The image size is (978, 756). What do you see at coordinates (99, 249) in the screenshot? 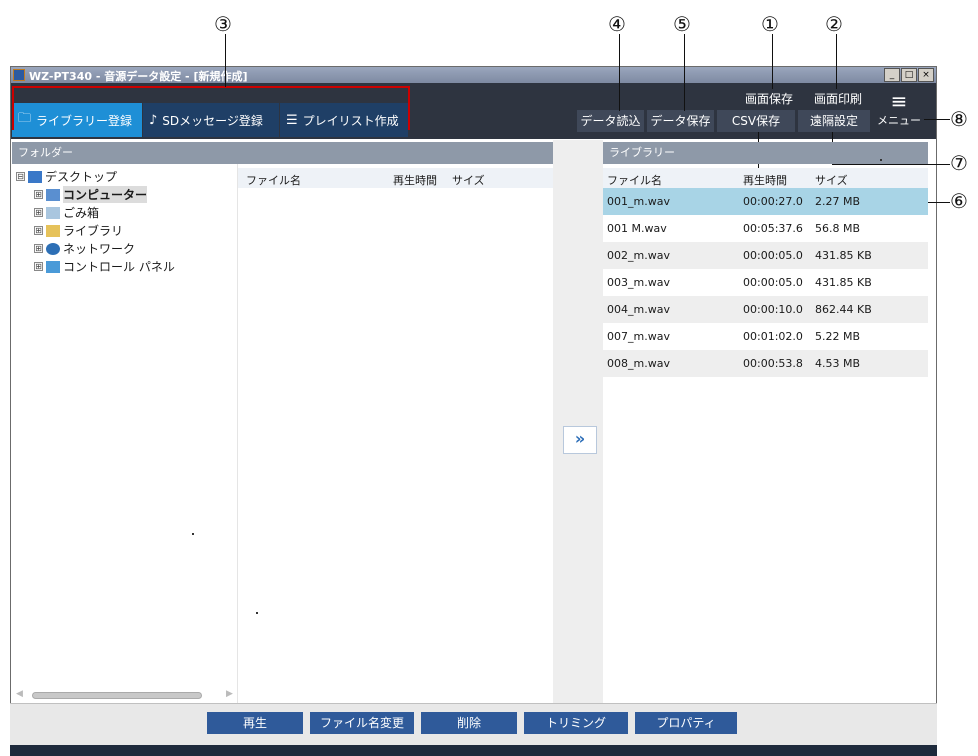
I see `tree-label: ネットワーク` at bounding box center [99, 249].